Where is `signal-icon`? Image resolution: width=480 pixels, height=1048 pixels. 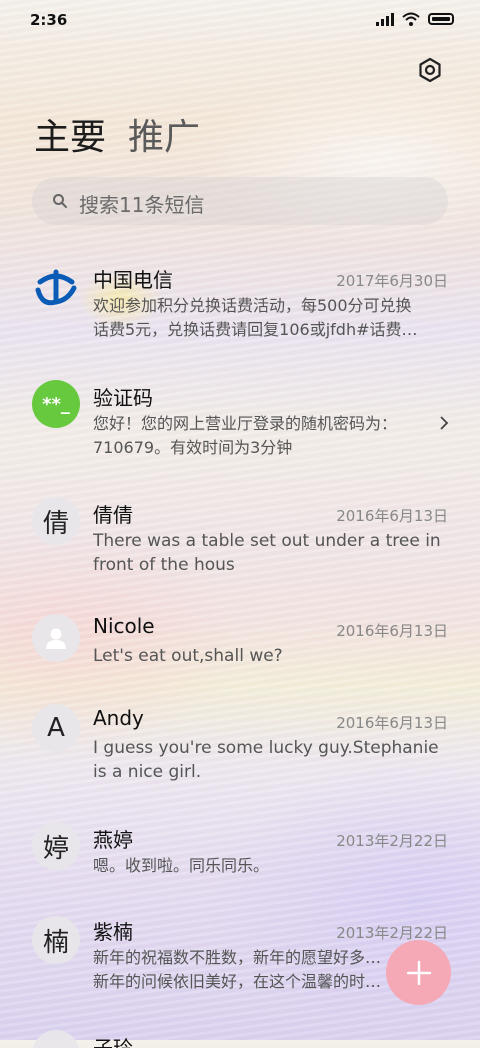
signal-icon is located at coordinates (385, 19).